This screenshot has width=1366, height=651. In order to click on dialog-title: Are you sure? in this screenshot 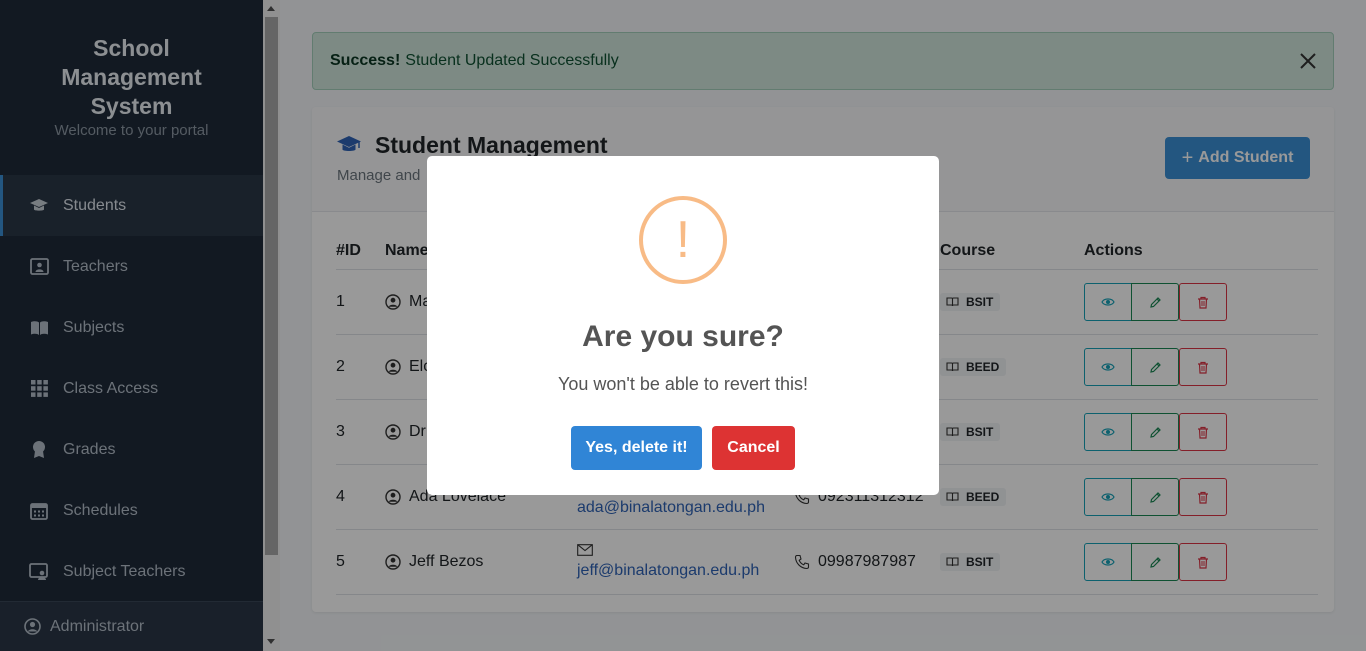, I will do `click(683, 336)`.